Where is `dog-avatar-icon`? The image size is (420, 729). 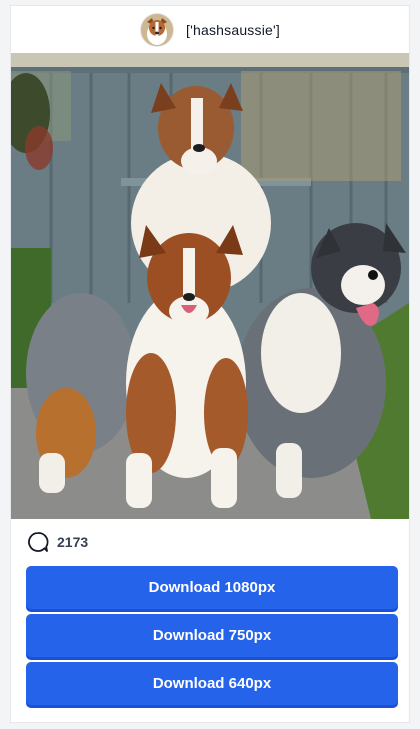 dog-avatar-icon is located at coordinates (157, 29).